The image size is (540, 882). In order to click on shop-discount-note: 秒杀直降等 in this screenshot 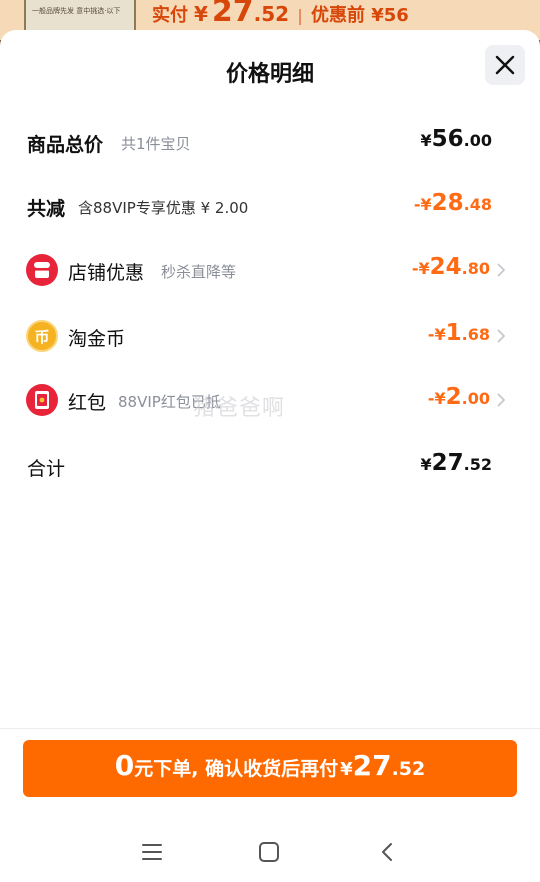, I will do `click(199, 272)`.